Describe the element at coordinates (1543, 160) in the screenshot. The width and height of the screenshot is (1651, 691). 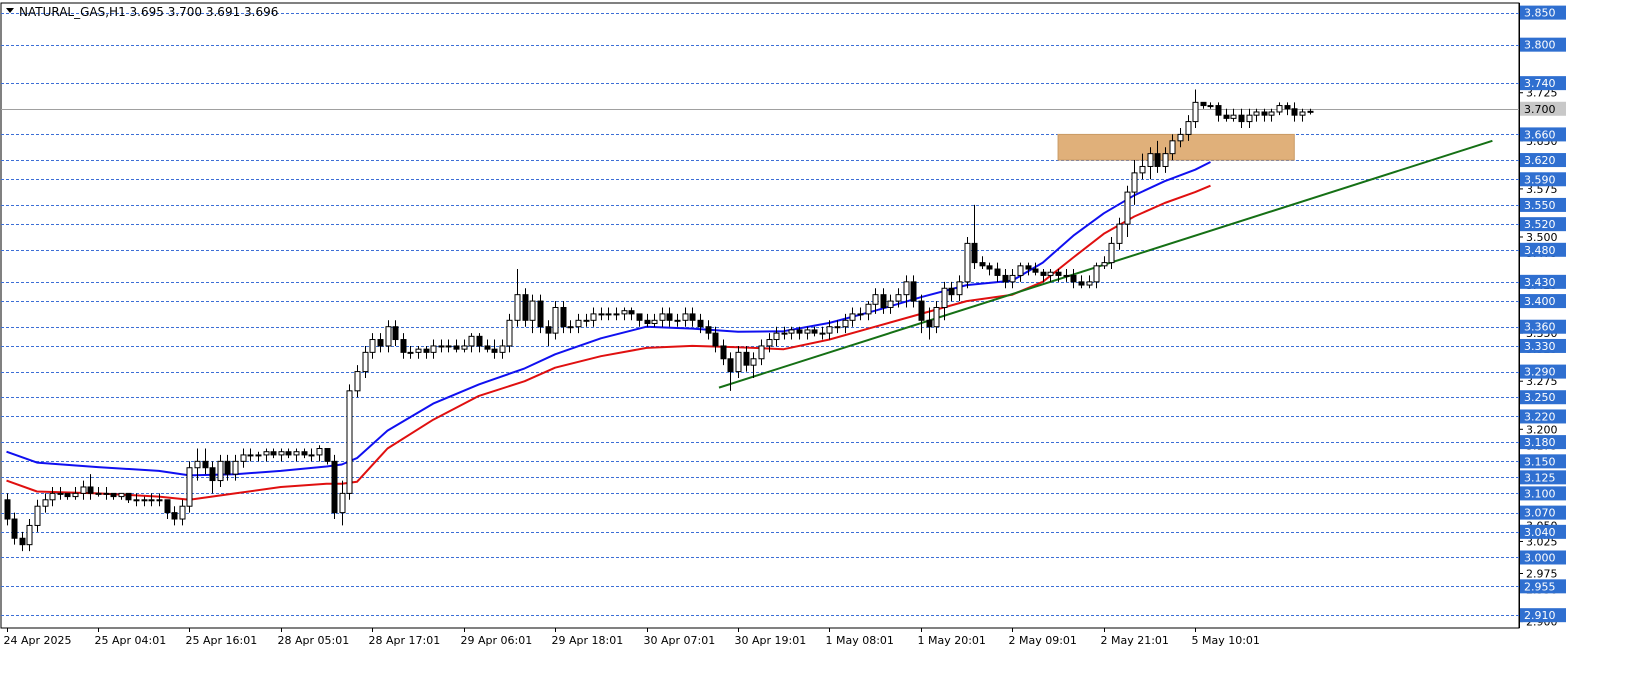
I see `level-price-label: 3.620` at that location.